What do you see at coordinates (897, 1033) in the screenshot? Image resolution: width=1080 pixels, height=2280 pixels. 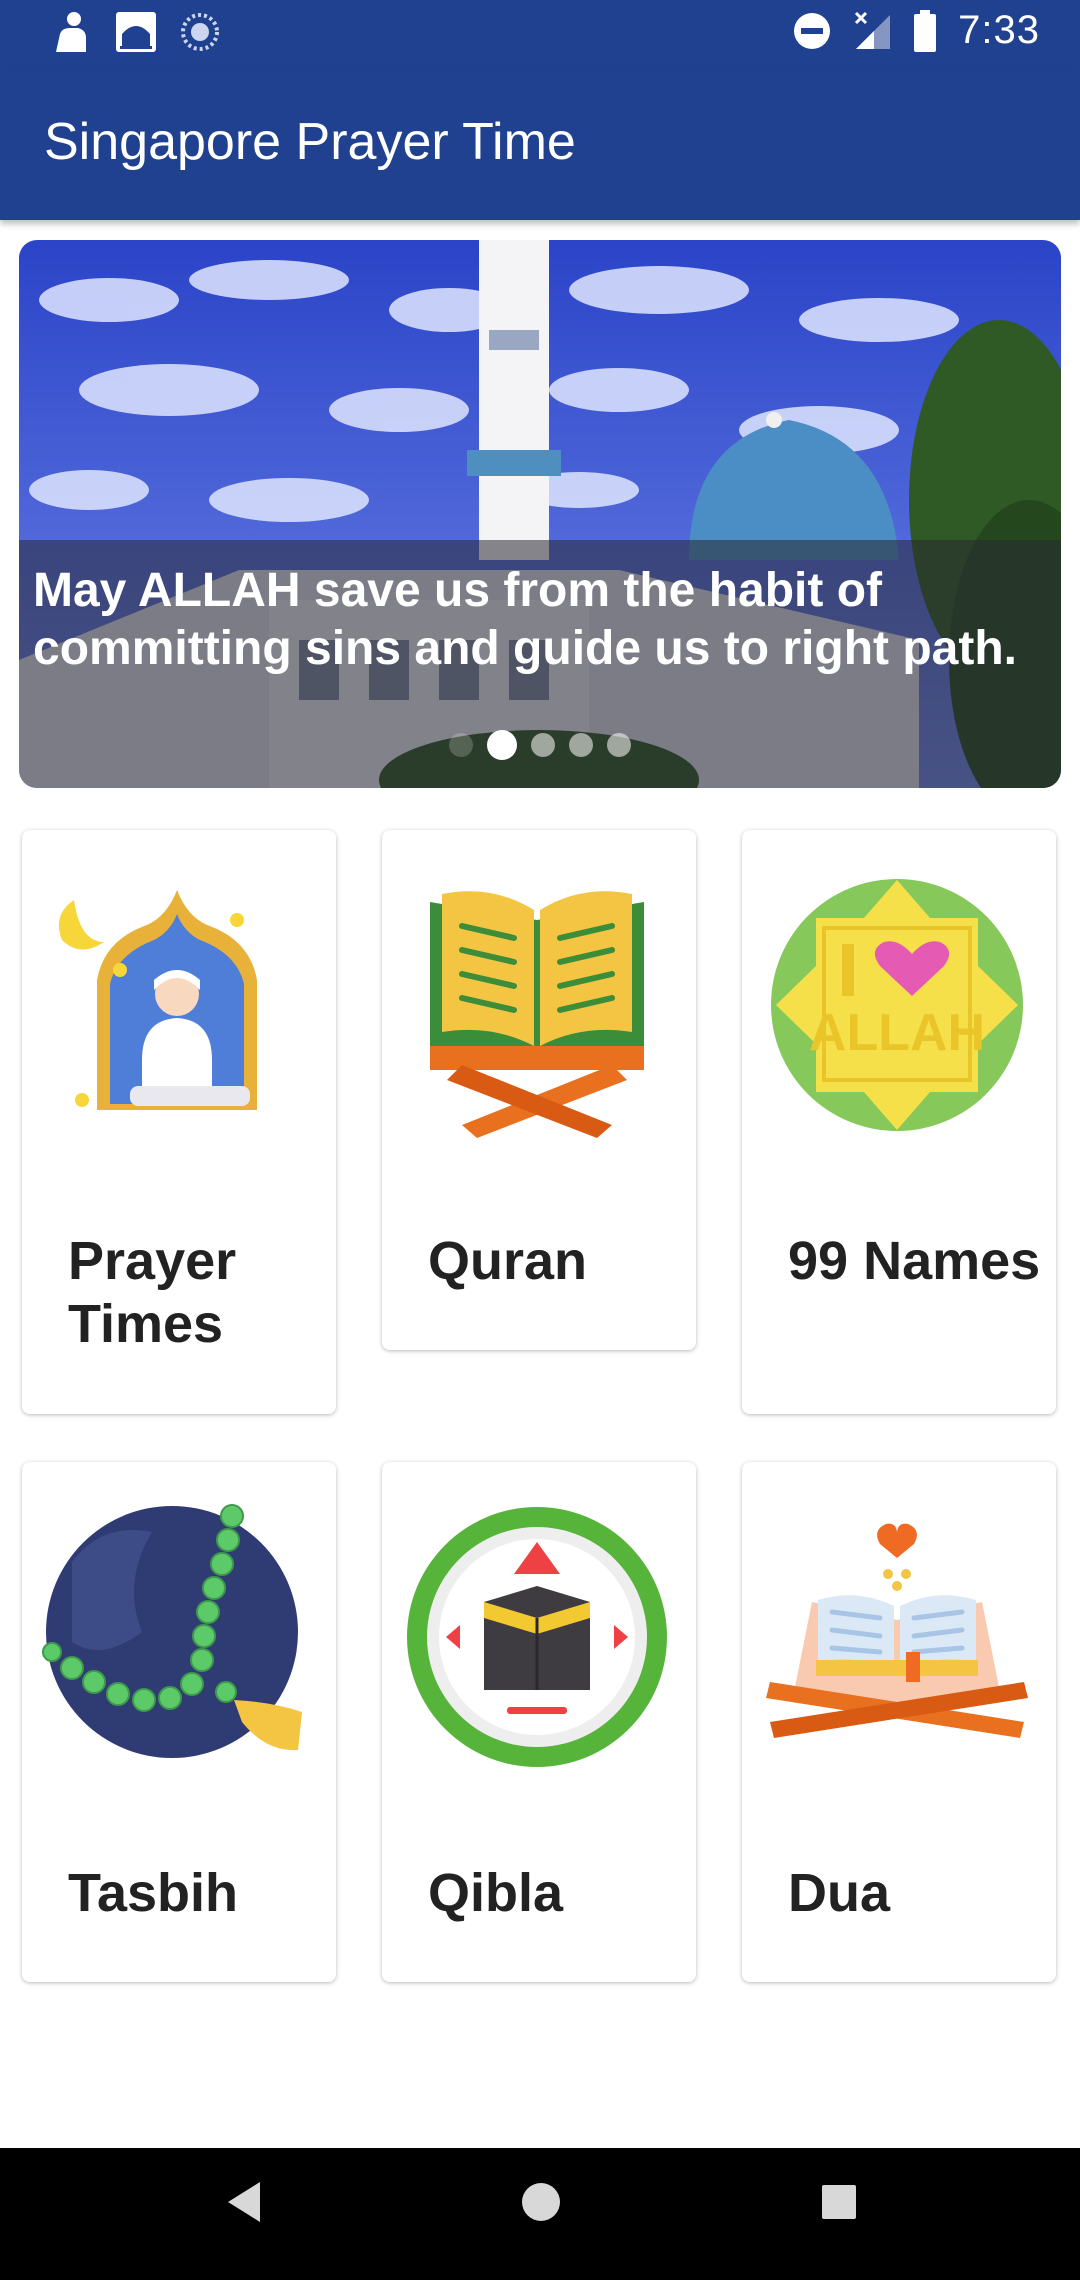 I see `svg-text: ALLAH` at bounding box center [897, 1033].